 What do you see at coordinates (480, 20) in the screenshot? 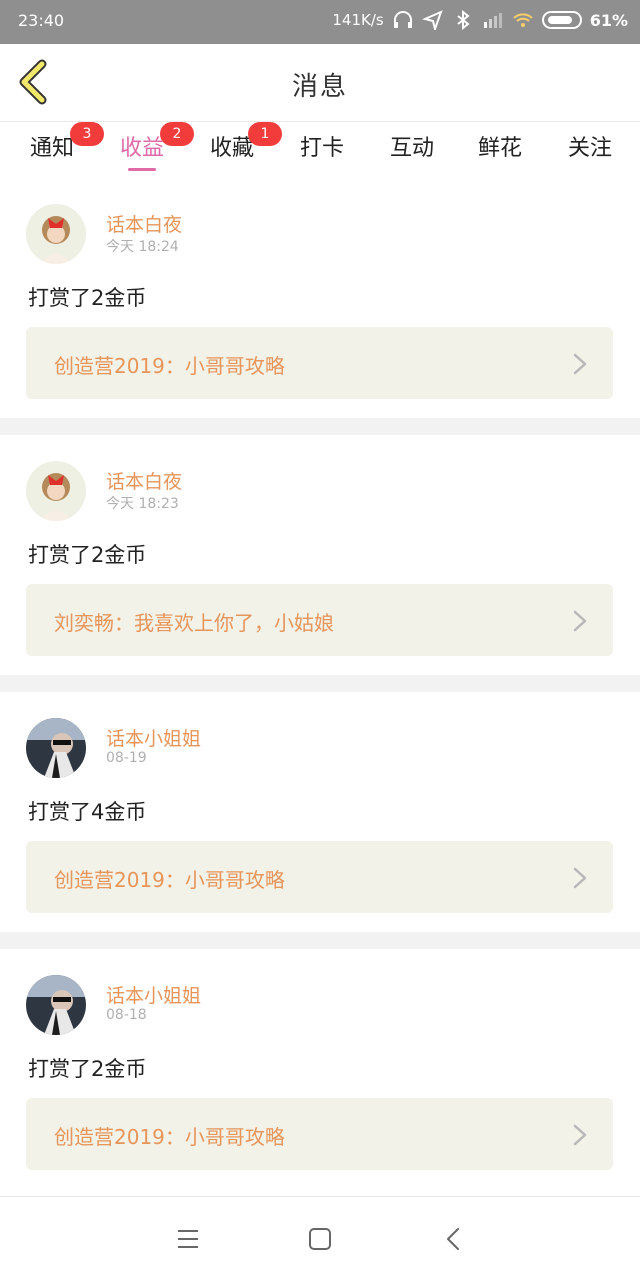
I see `status-icons: 141K/s 61%` at bounding box center [480, 20].